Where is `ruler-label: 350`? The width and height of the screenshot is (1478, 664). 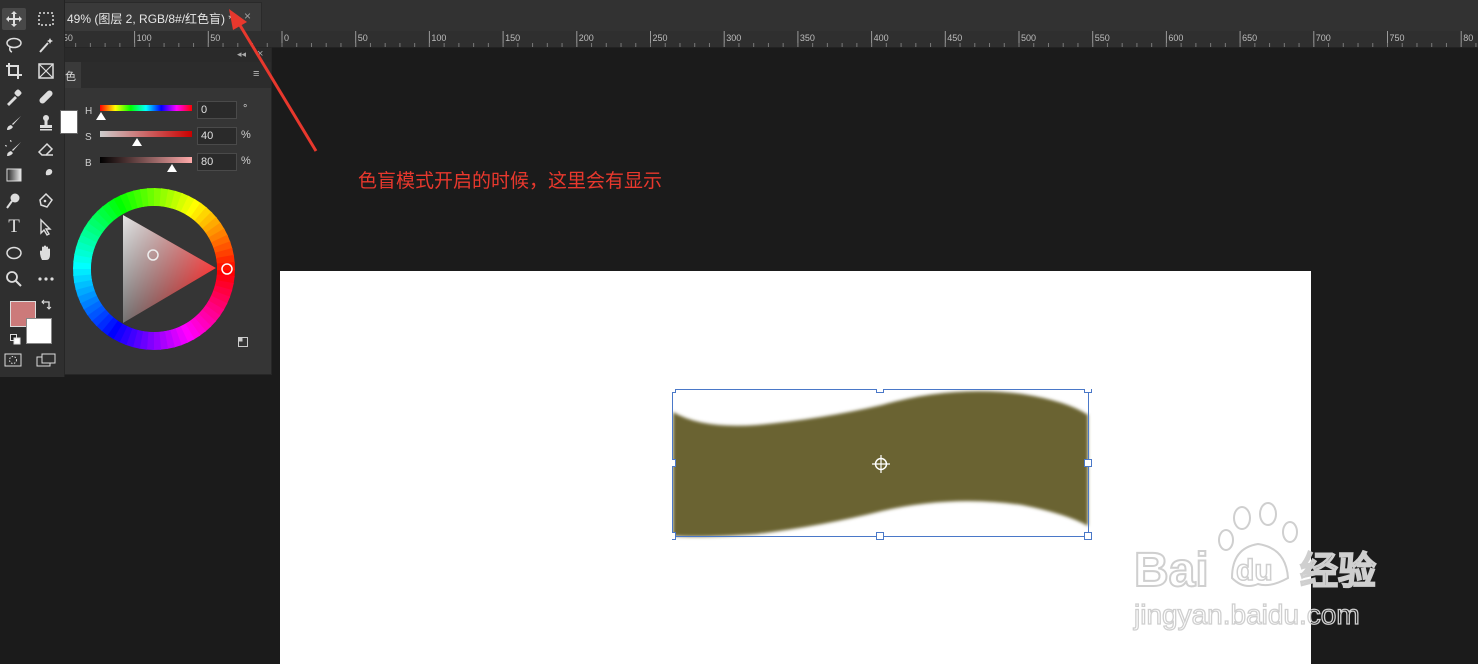
ruler-label: 350 is located at coordinates (807, 38).